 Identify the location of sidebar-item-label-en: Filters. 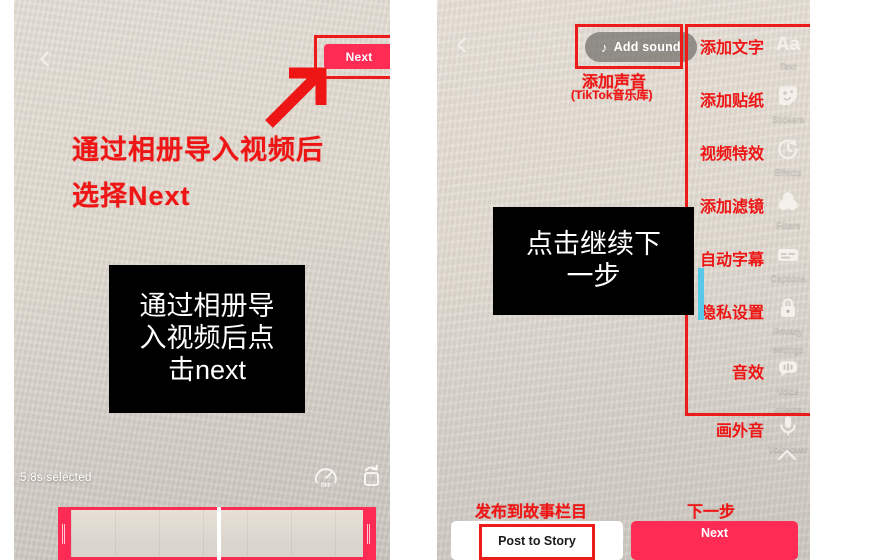
(788, 225).